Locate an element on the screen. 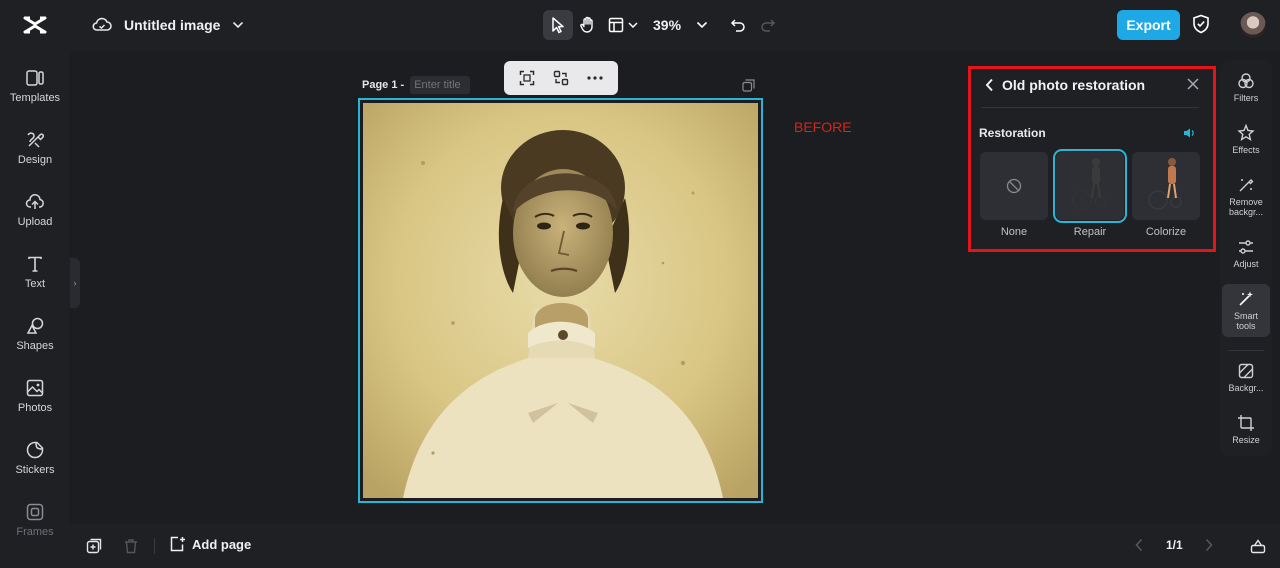 The width and height of the screenshot is (1280, 568). page-label: Page 1 - is located at coordinates (383, 85).